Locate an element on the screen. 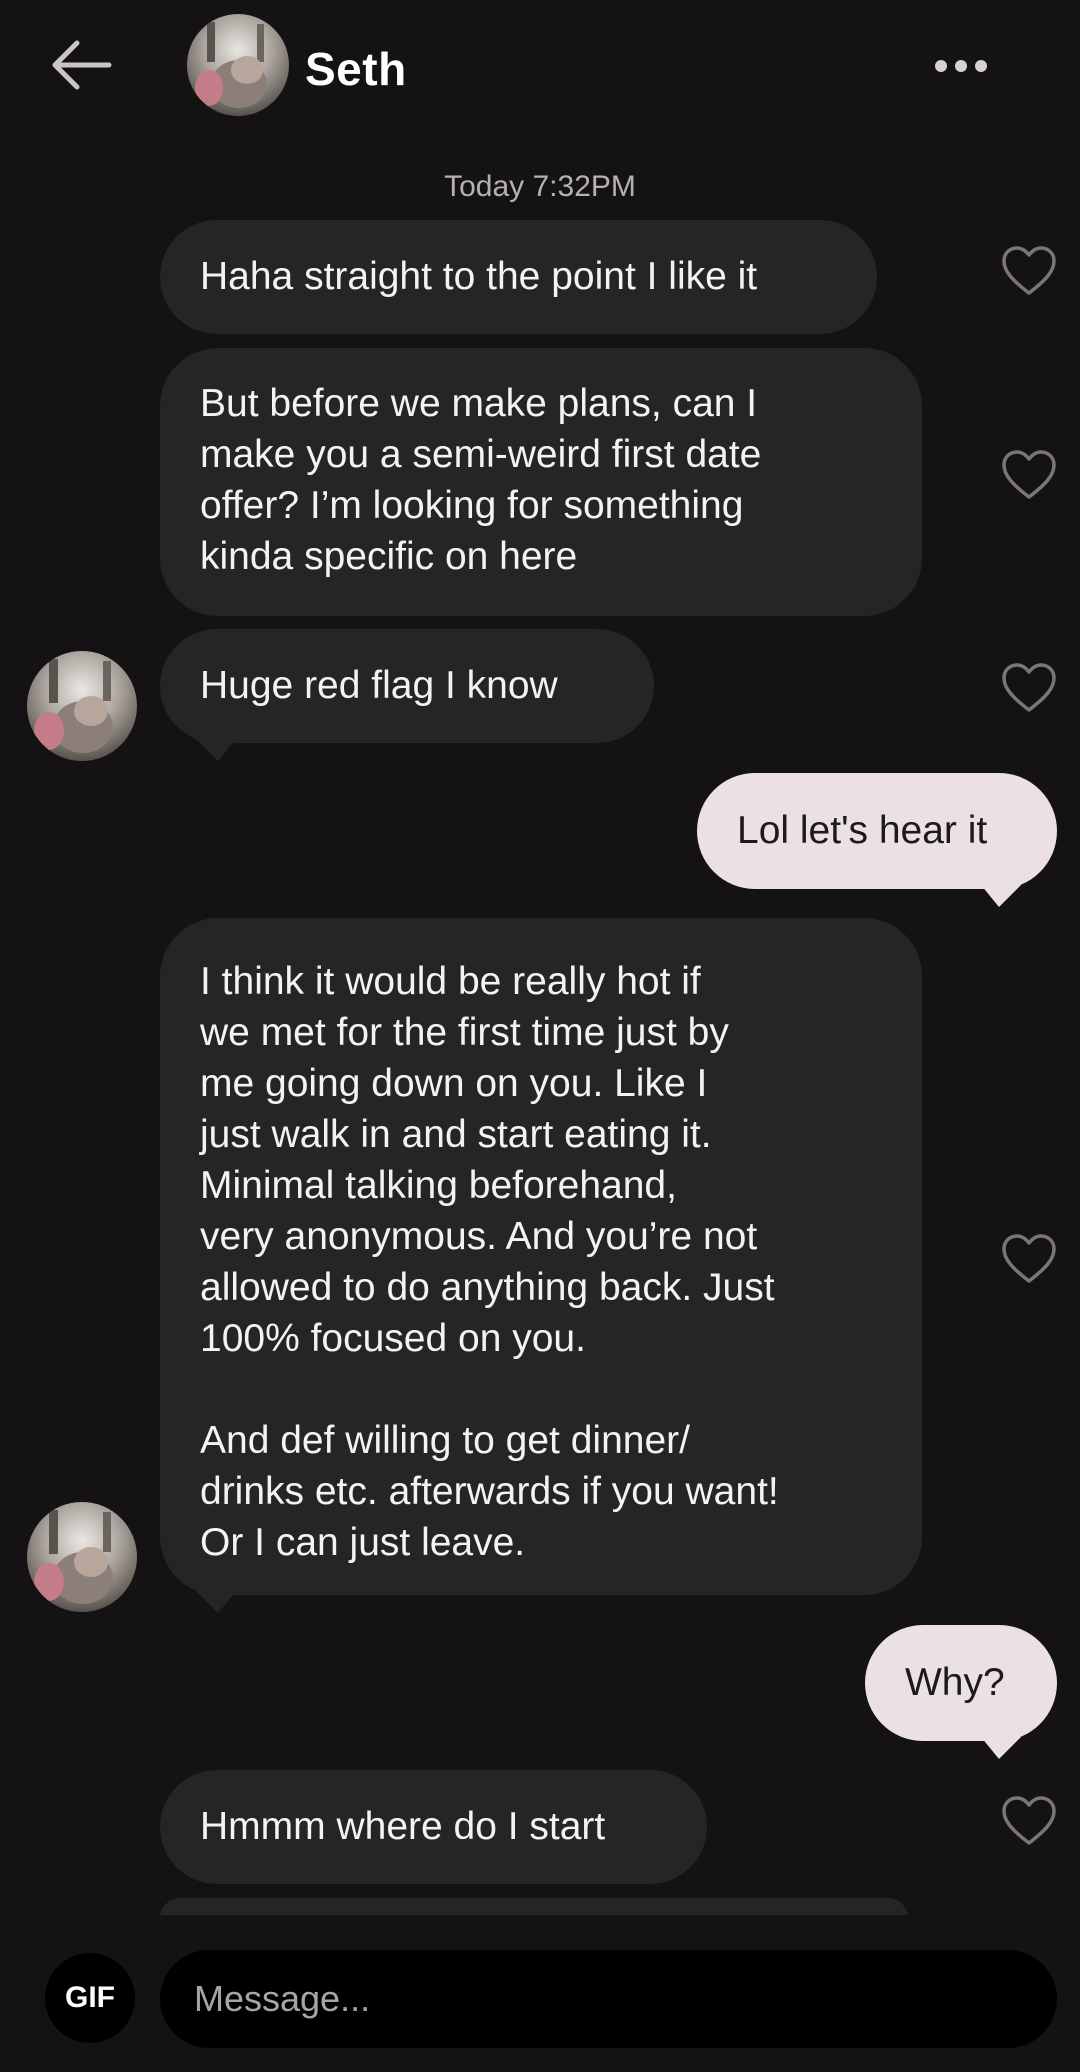 The width and height of the screenshot is (1080, 2072). contact-name: Seth is located at coordinates (356, 69).